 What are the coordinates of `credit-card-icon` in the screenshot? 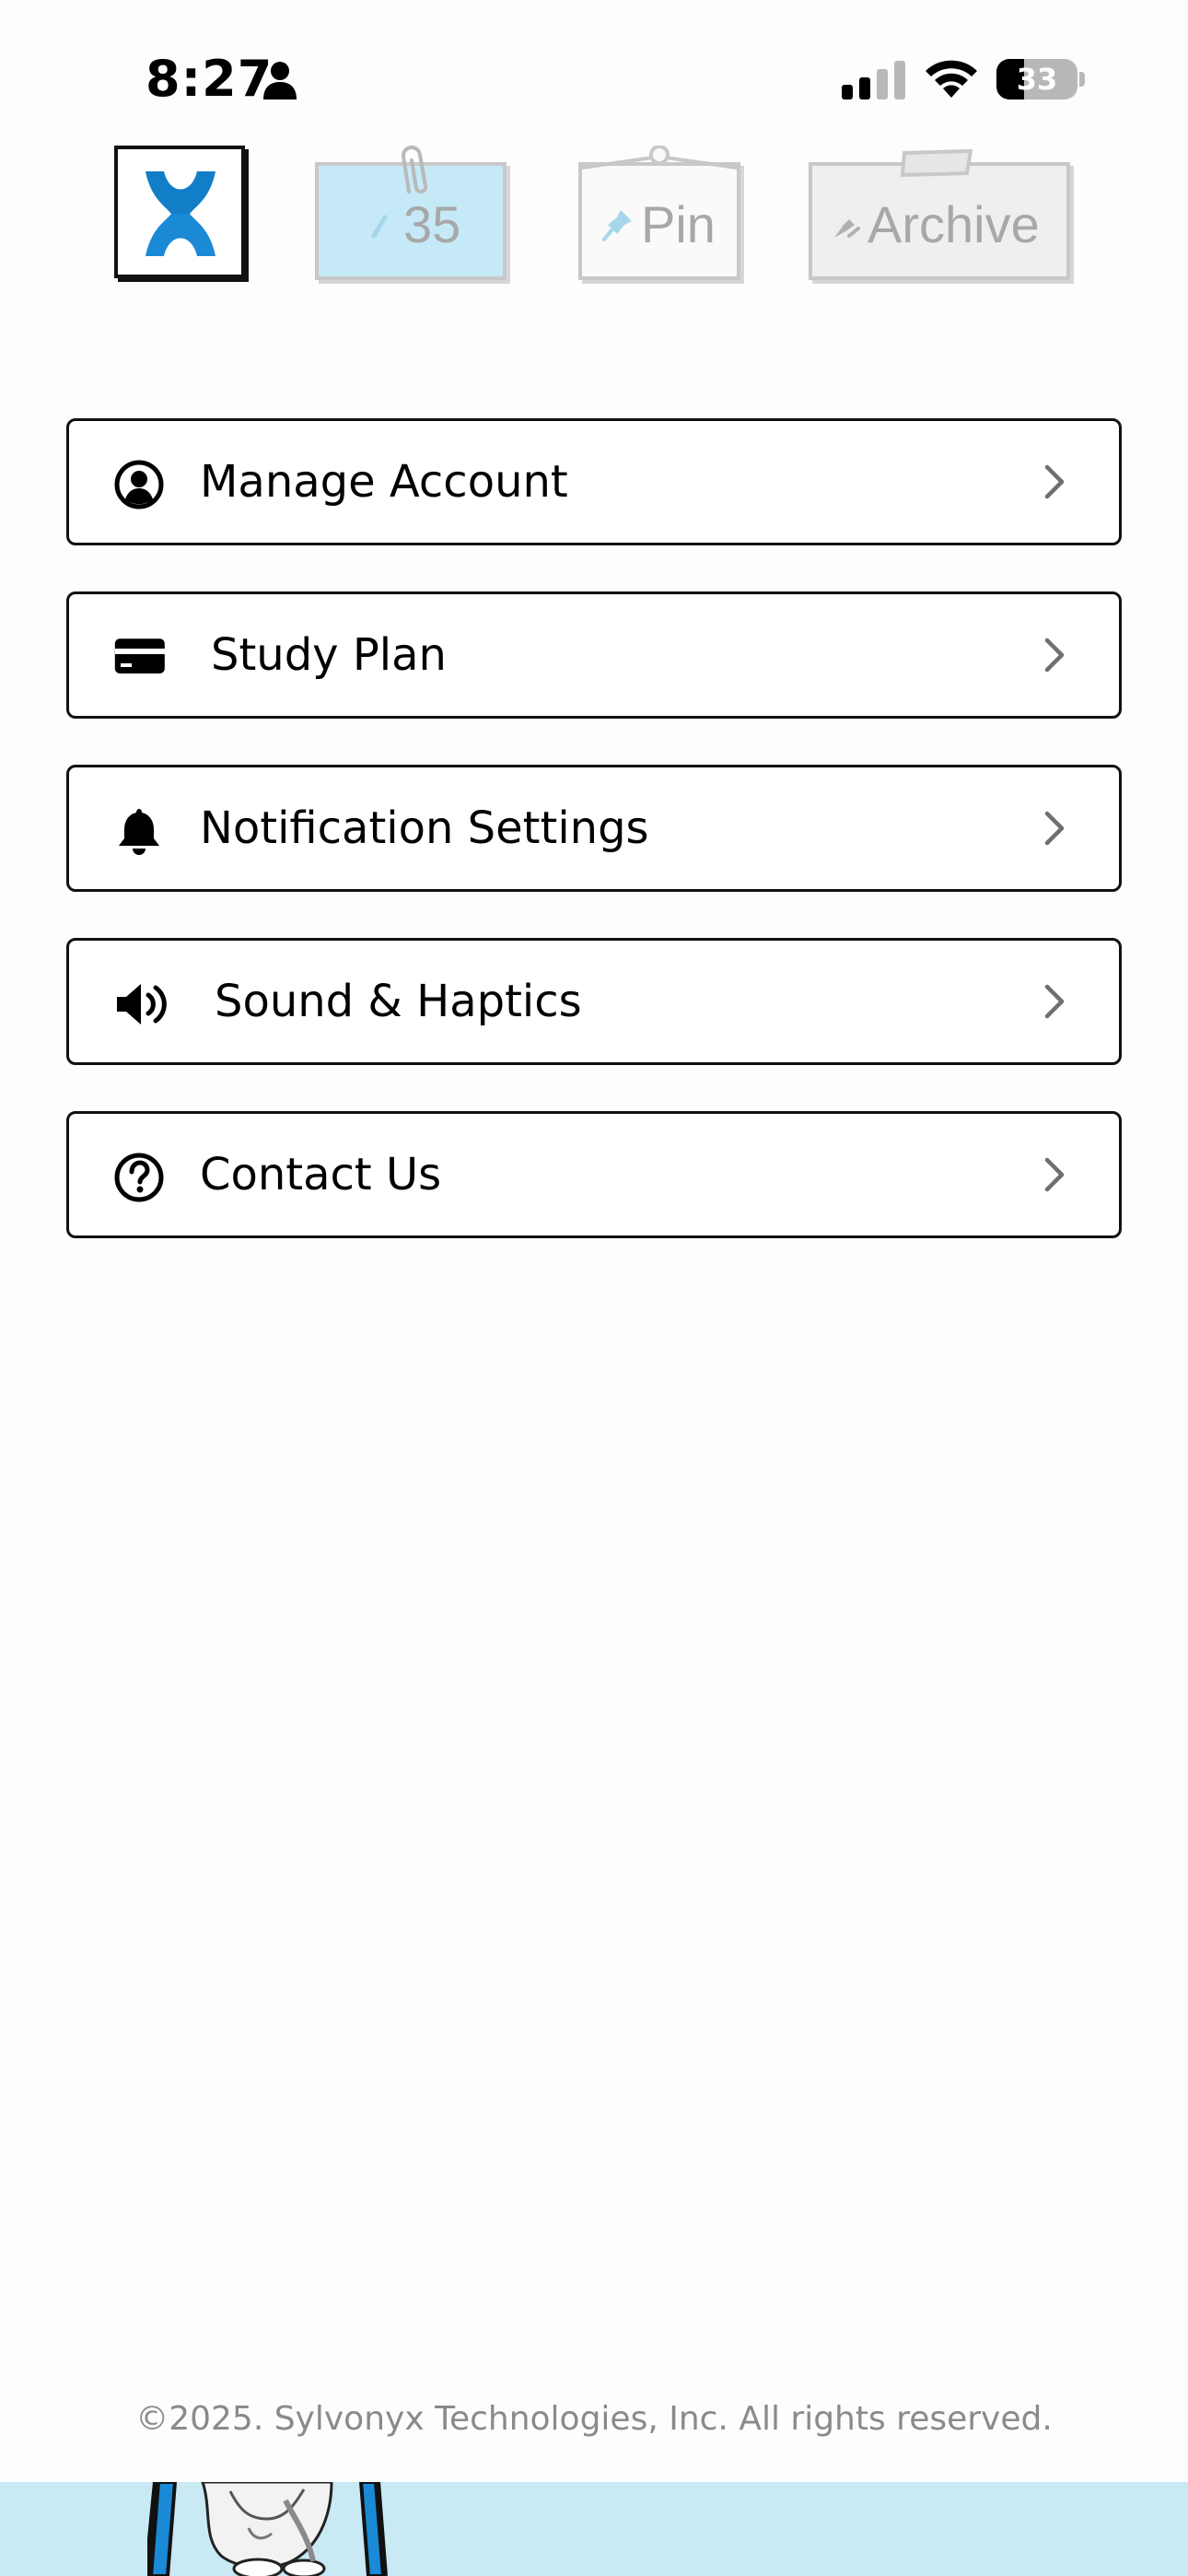 It's located at (139, 656).